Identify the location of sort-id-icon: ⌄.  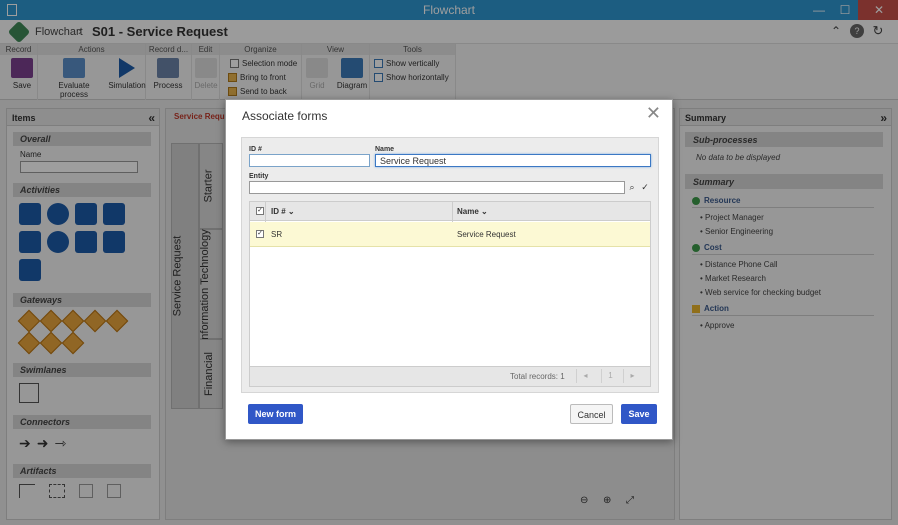
(291, 211).